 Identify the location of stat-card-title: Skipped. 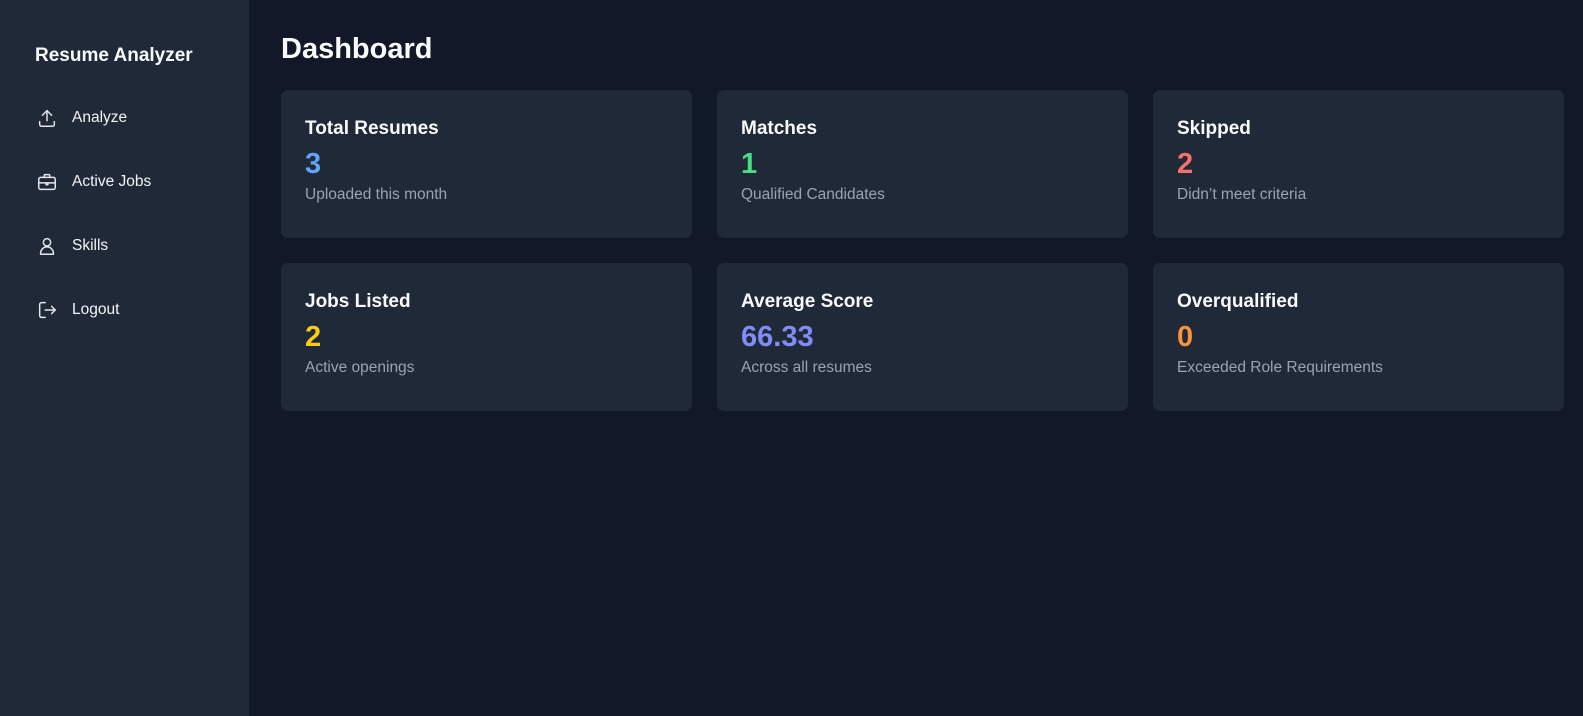
(1214, 128).